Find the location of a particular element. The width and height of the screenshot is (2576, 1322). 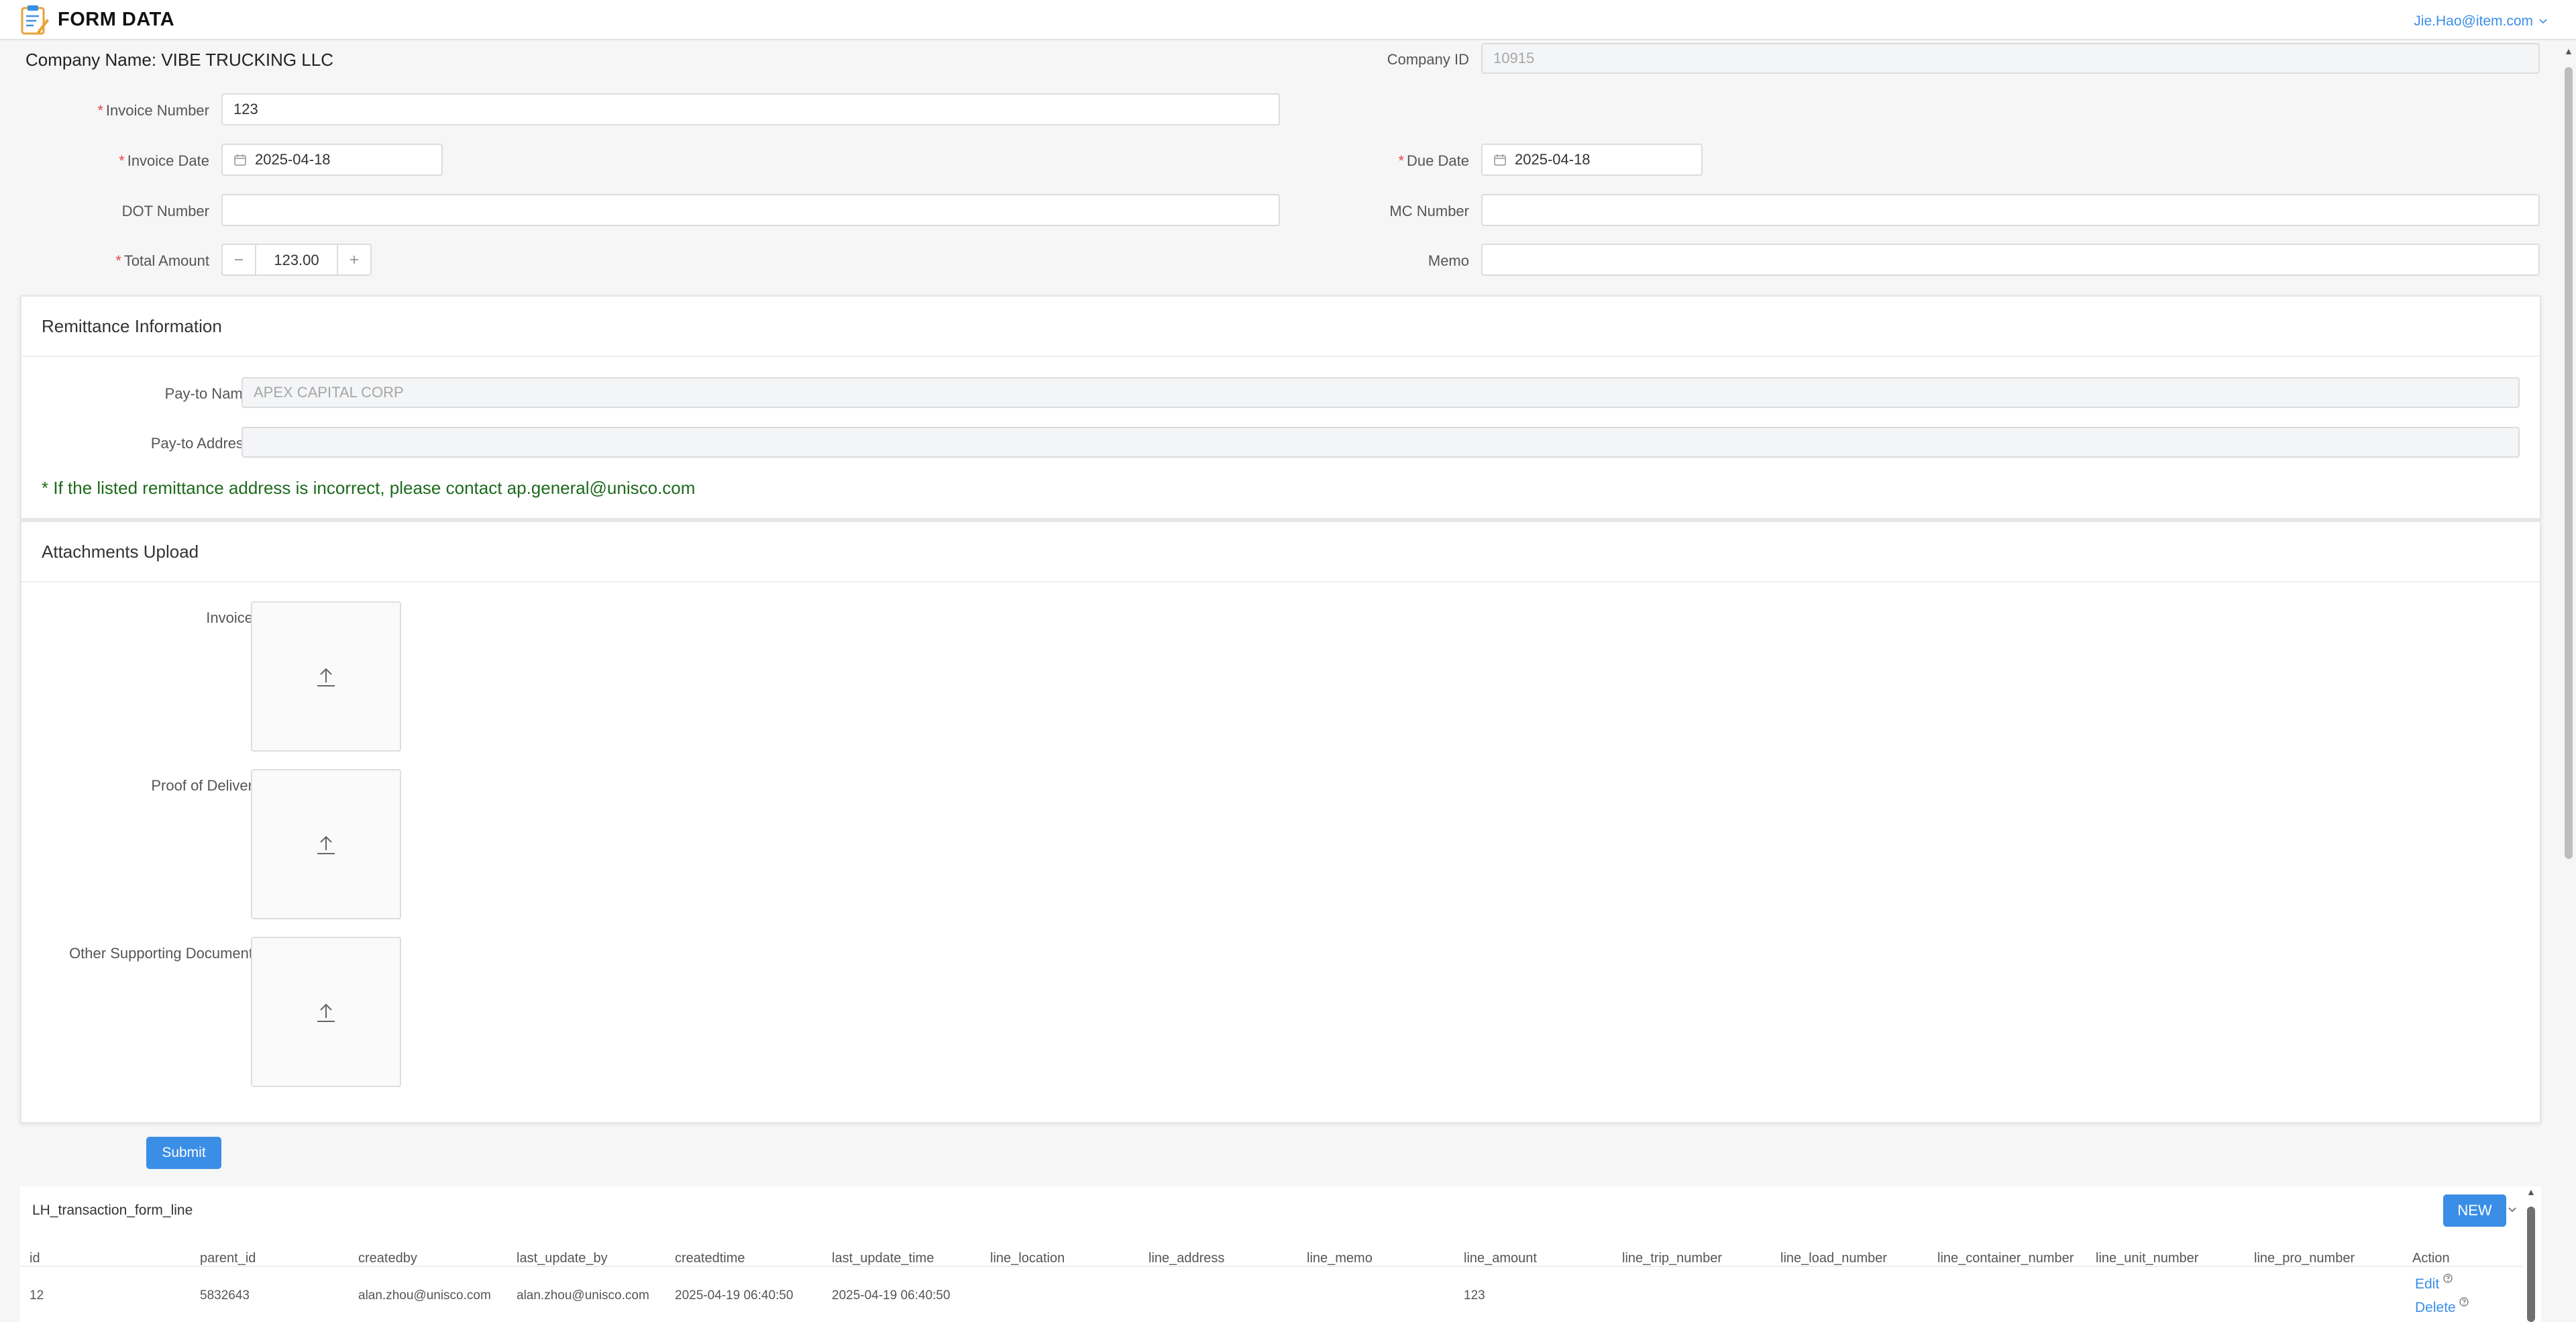

user-menu: Jie.Hao@item.com is located at coordinates (2481, 21).